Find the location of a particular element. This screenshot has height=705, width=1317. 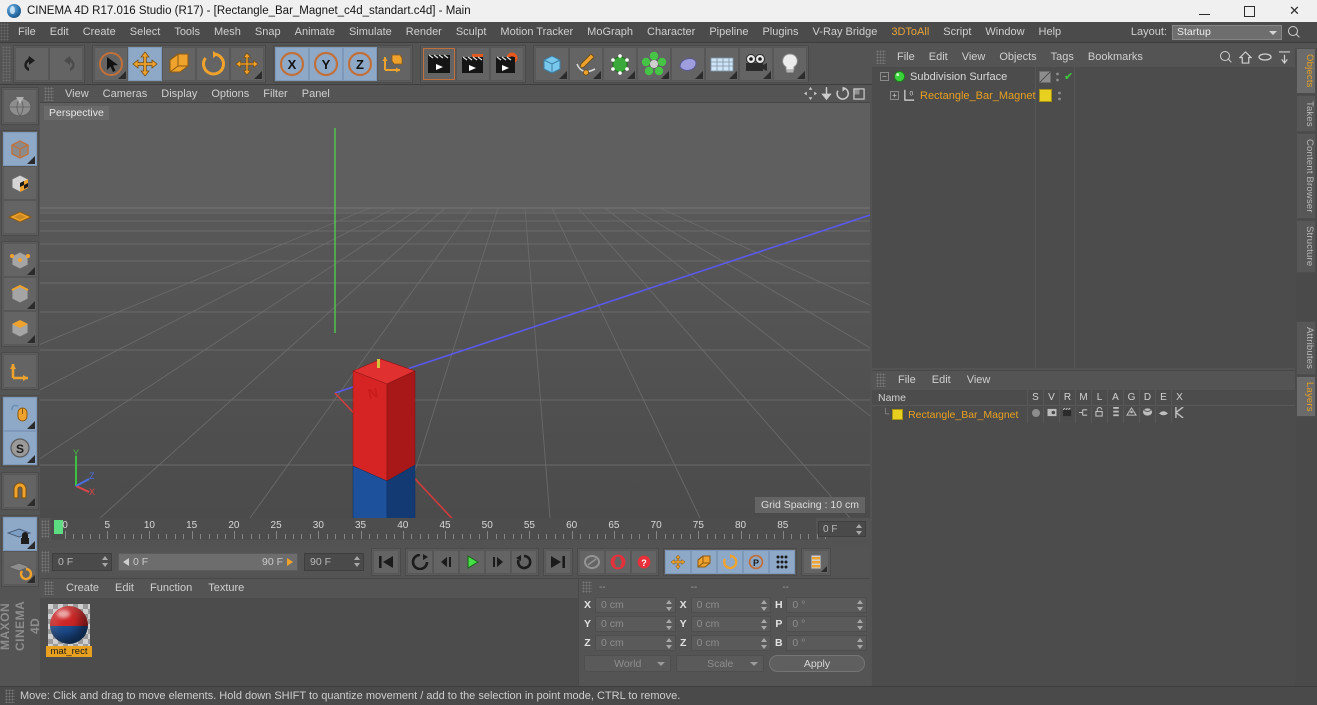

menu-item-mograph: MoGraph is located at coordinates (610, 32).